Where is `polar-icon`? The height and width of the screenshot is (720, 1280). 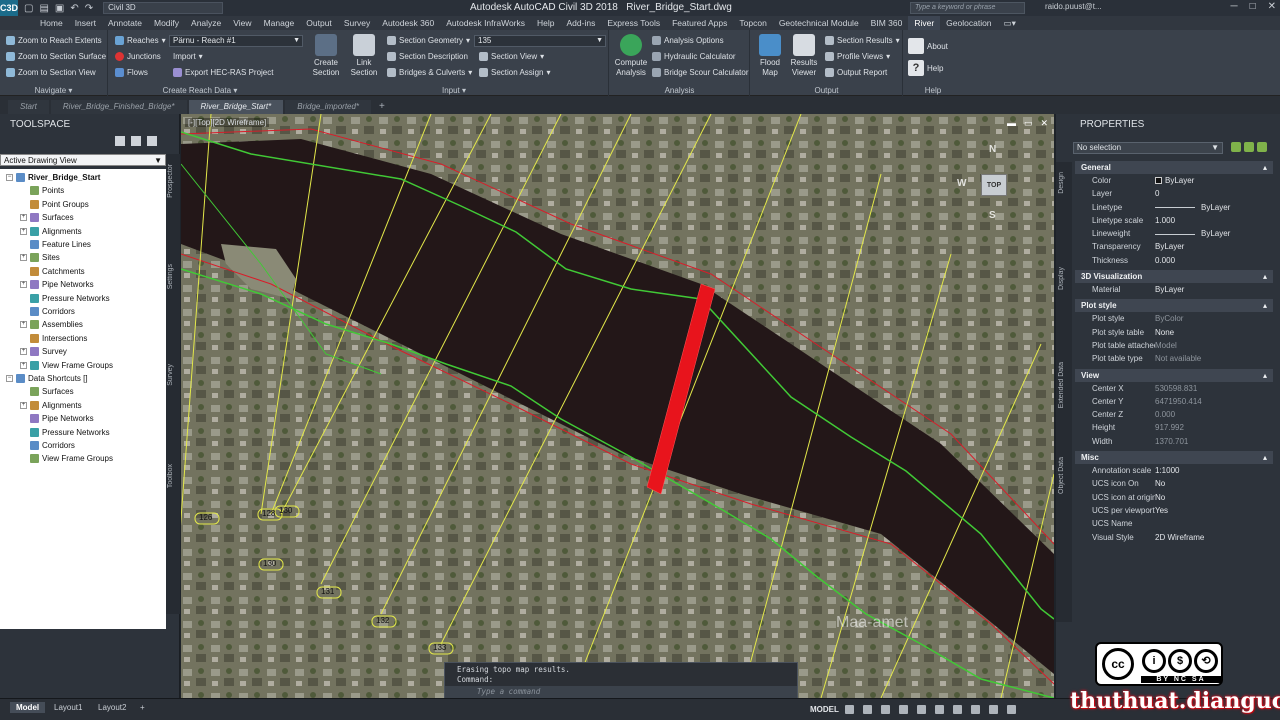
polar-icon is located at coordinates (903, 709).